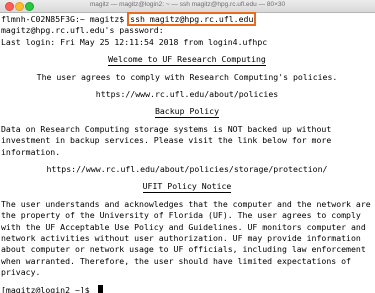 The width and height of the screenshot is (375, 293). What do you see at coordinates (100, 288) in the screenshot?
I see `text-cursor` at bounding box center [100, 288].